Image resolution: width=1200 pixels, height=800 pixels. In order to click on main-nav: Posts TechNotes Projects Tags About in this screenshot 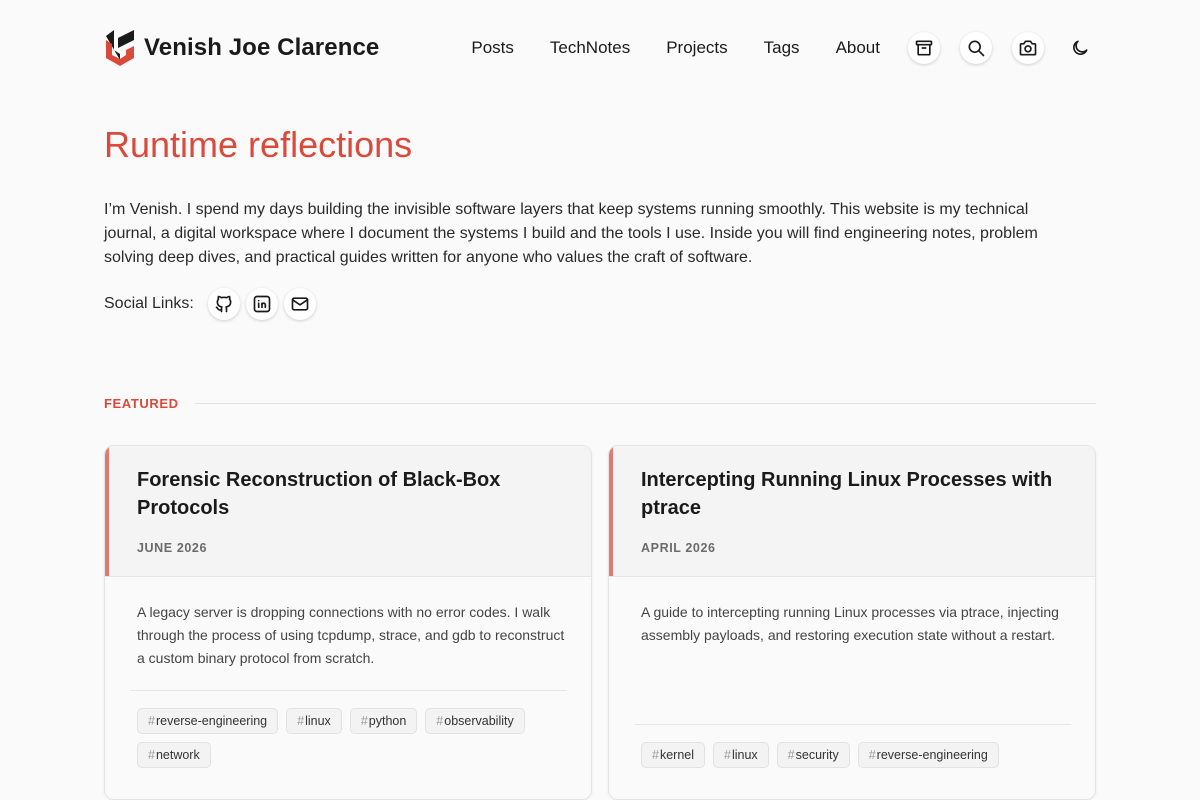, I will do `click(783, 48)`.